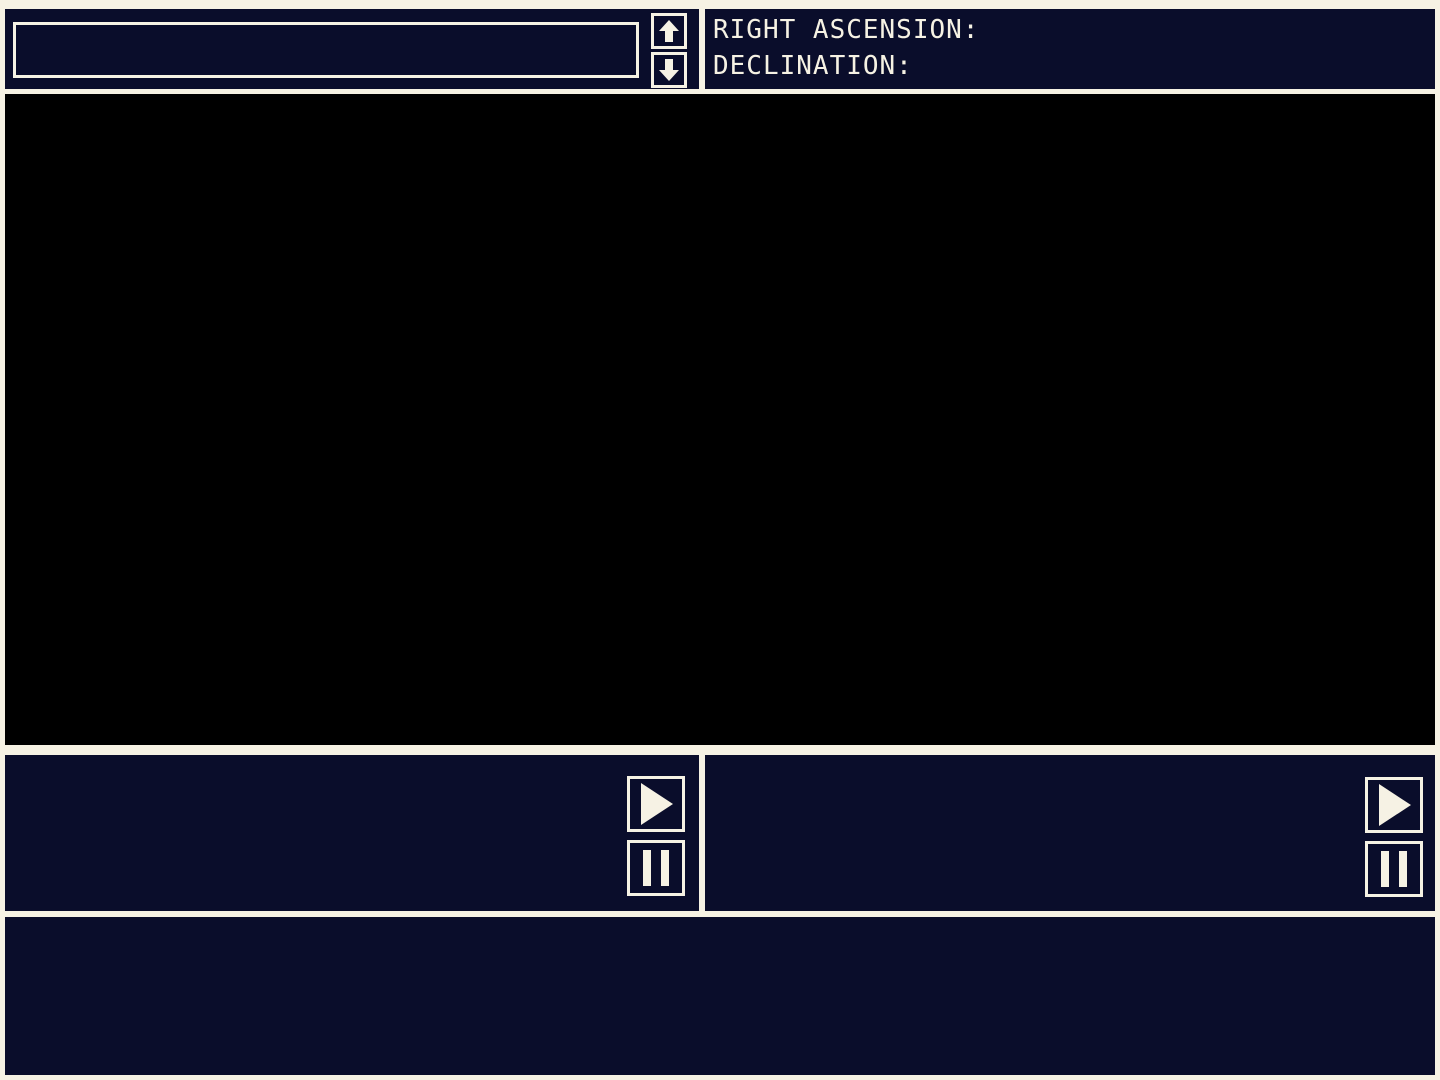 The image size is (1440, 1080). What do you see at coordinates (813, 66) in the screenshot?
I see `declination-label: DECLINATION:` at bounding box center [813, 66].